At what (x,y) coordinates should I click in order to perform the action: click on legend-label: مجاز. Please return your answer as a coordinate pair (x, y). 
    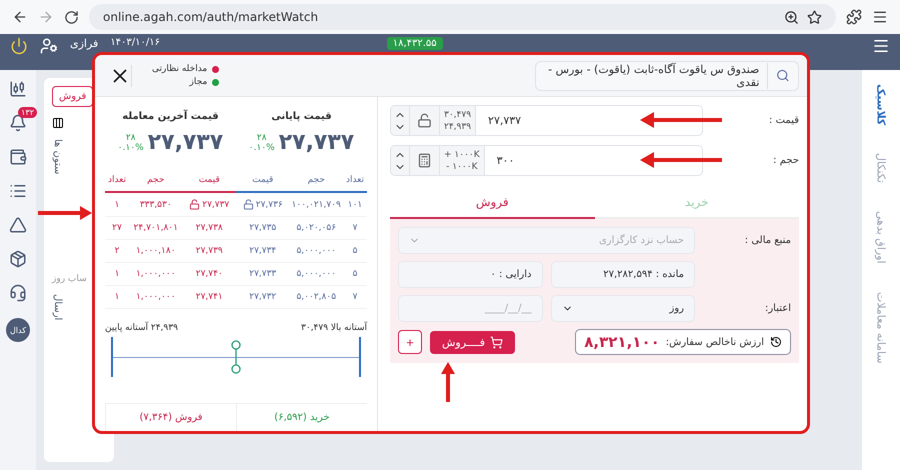
    Looking at the image, I should click on (199, 82).